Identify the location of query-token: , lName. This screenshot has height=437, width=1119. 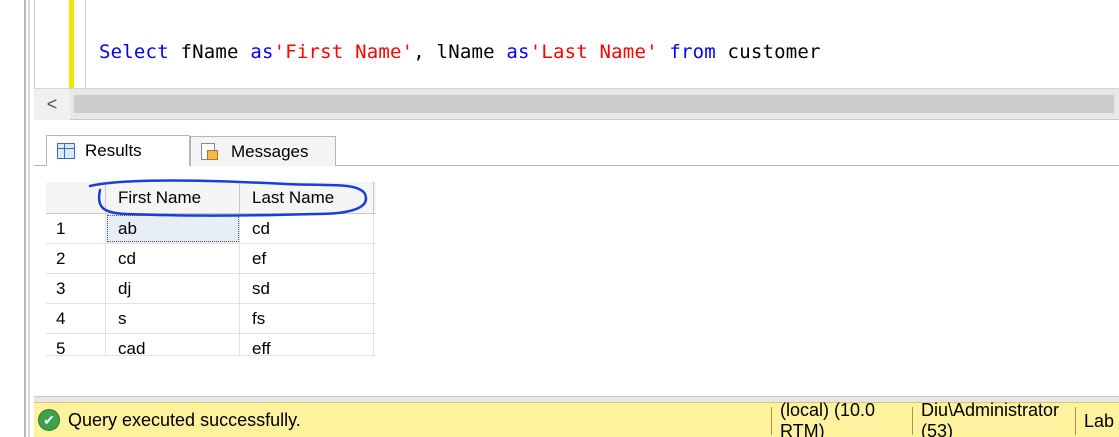
(460, 52).